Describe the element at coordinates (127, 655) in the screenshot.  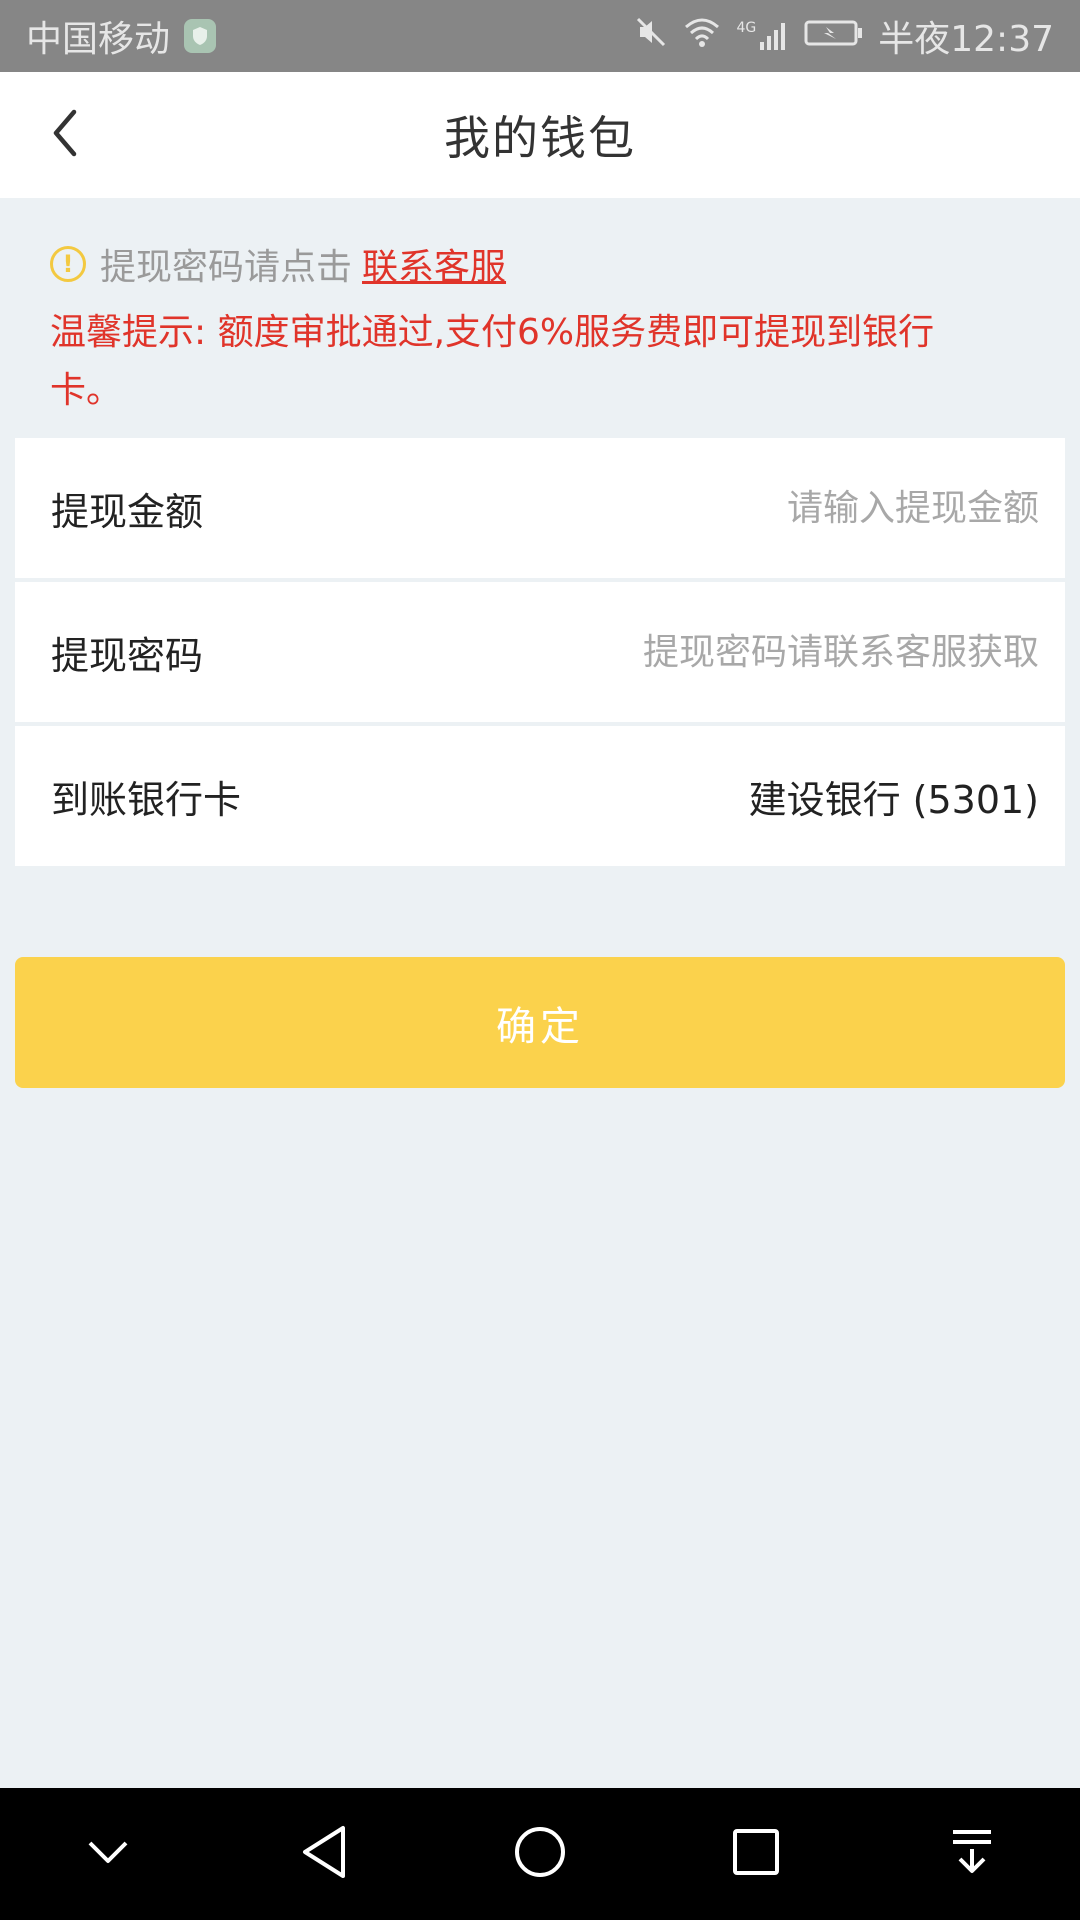
I see `password-label: 提现密码` at that location.